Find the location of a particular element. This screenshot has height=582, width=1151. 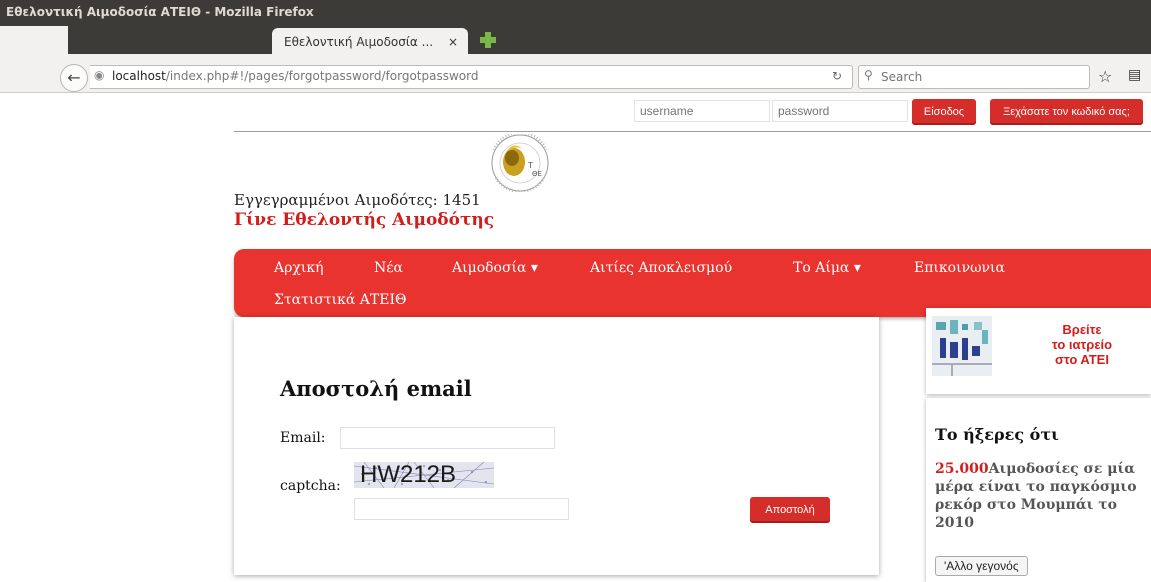

svg-text: T is located at coordinates (530, 165).